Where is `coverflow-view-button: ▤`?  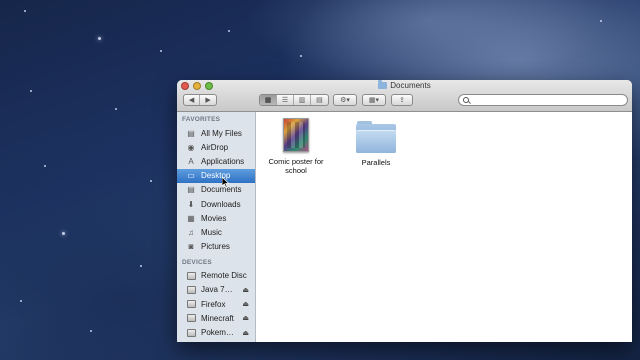
coverflow-view-button: ▤ is located at coordinates (319, 100).